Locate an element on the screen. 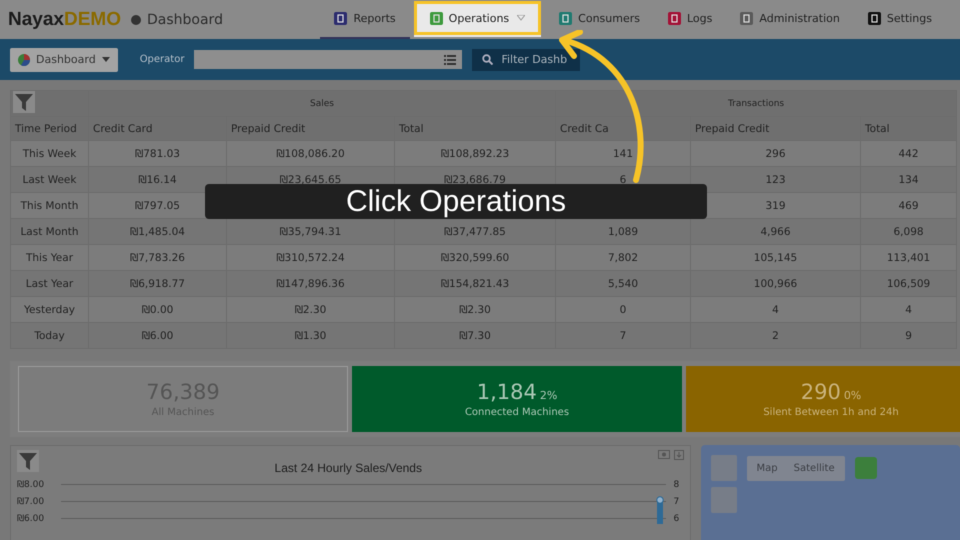 This screenshot has width=960, height=540. table-cell: 4,966 is located at coordinates (775, 232).